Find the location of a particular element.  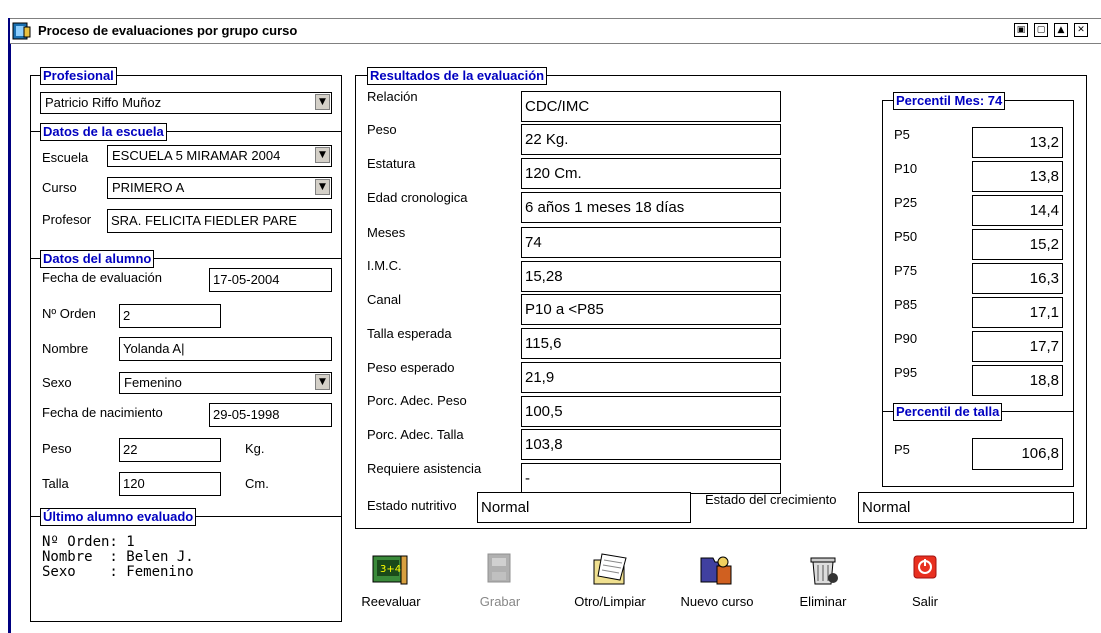

sexo-select: Femenino ▼ is located at coordinates (225, 383).